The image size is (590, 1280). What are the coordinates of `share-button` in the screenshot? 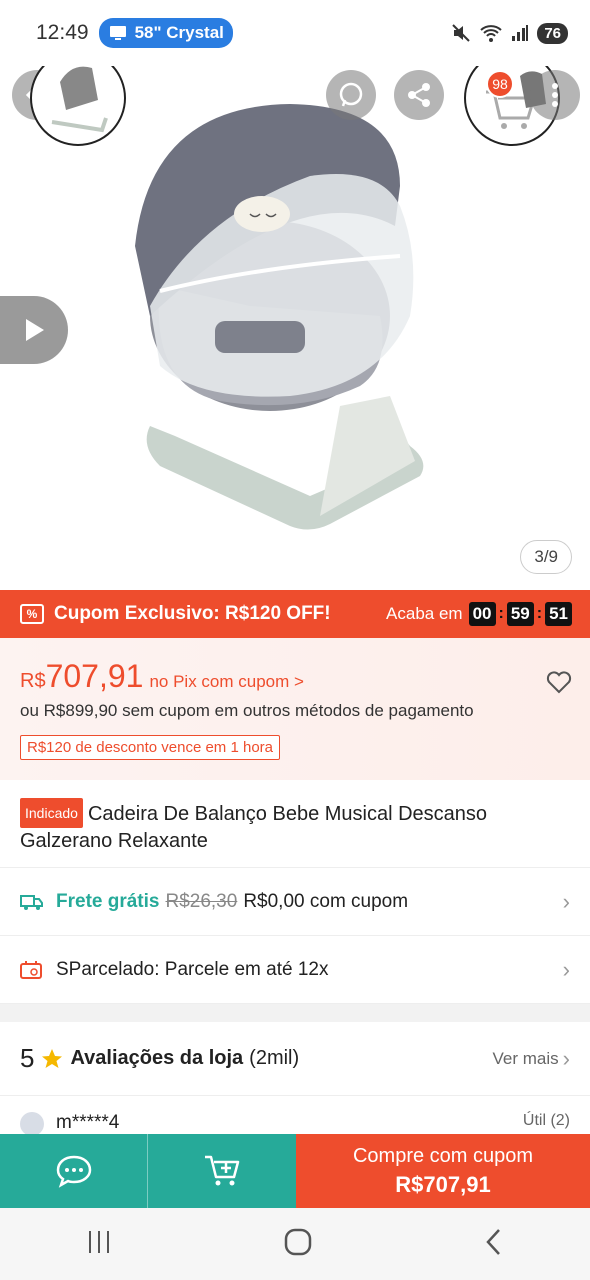 It's located at (419, 95).